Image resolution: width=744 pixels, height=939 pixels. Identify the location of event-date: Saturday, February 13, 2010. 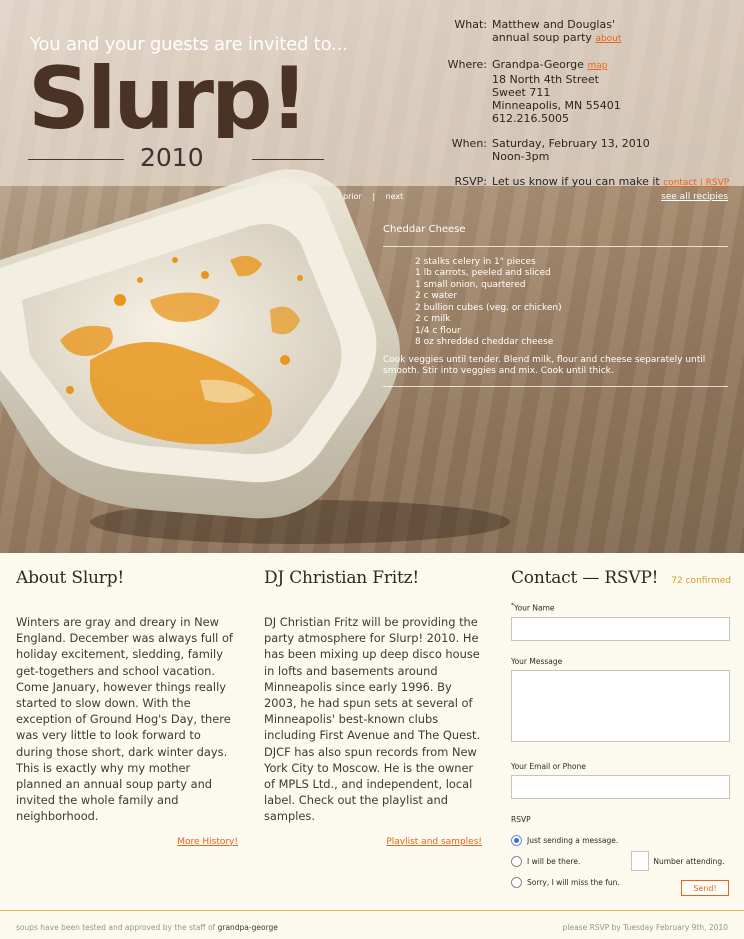
(571, 143).